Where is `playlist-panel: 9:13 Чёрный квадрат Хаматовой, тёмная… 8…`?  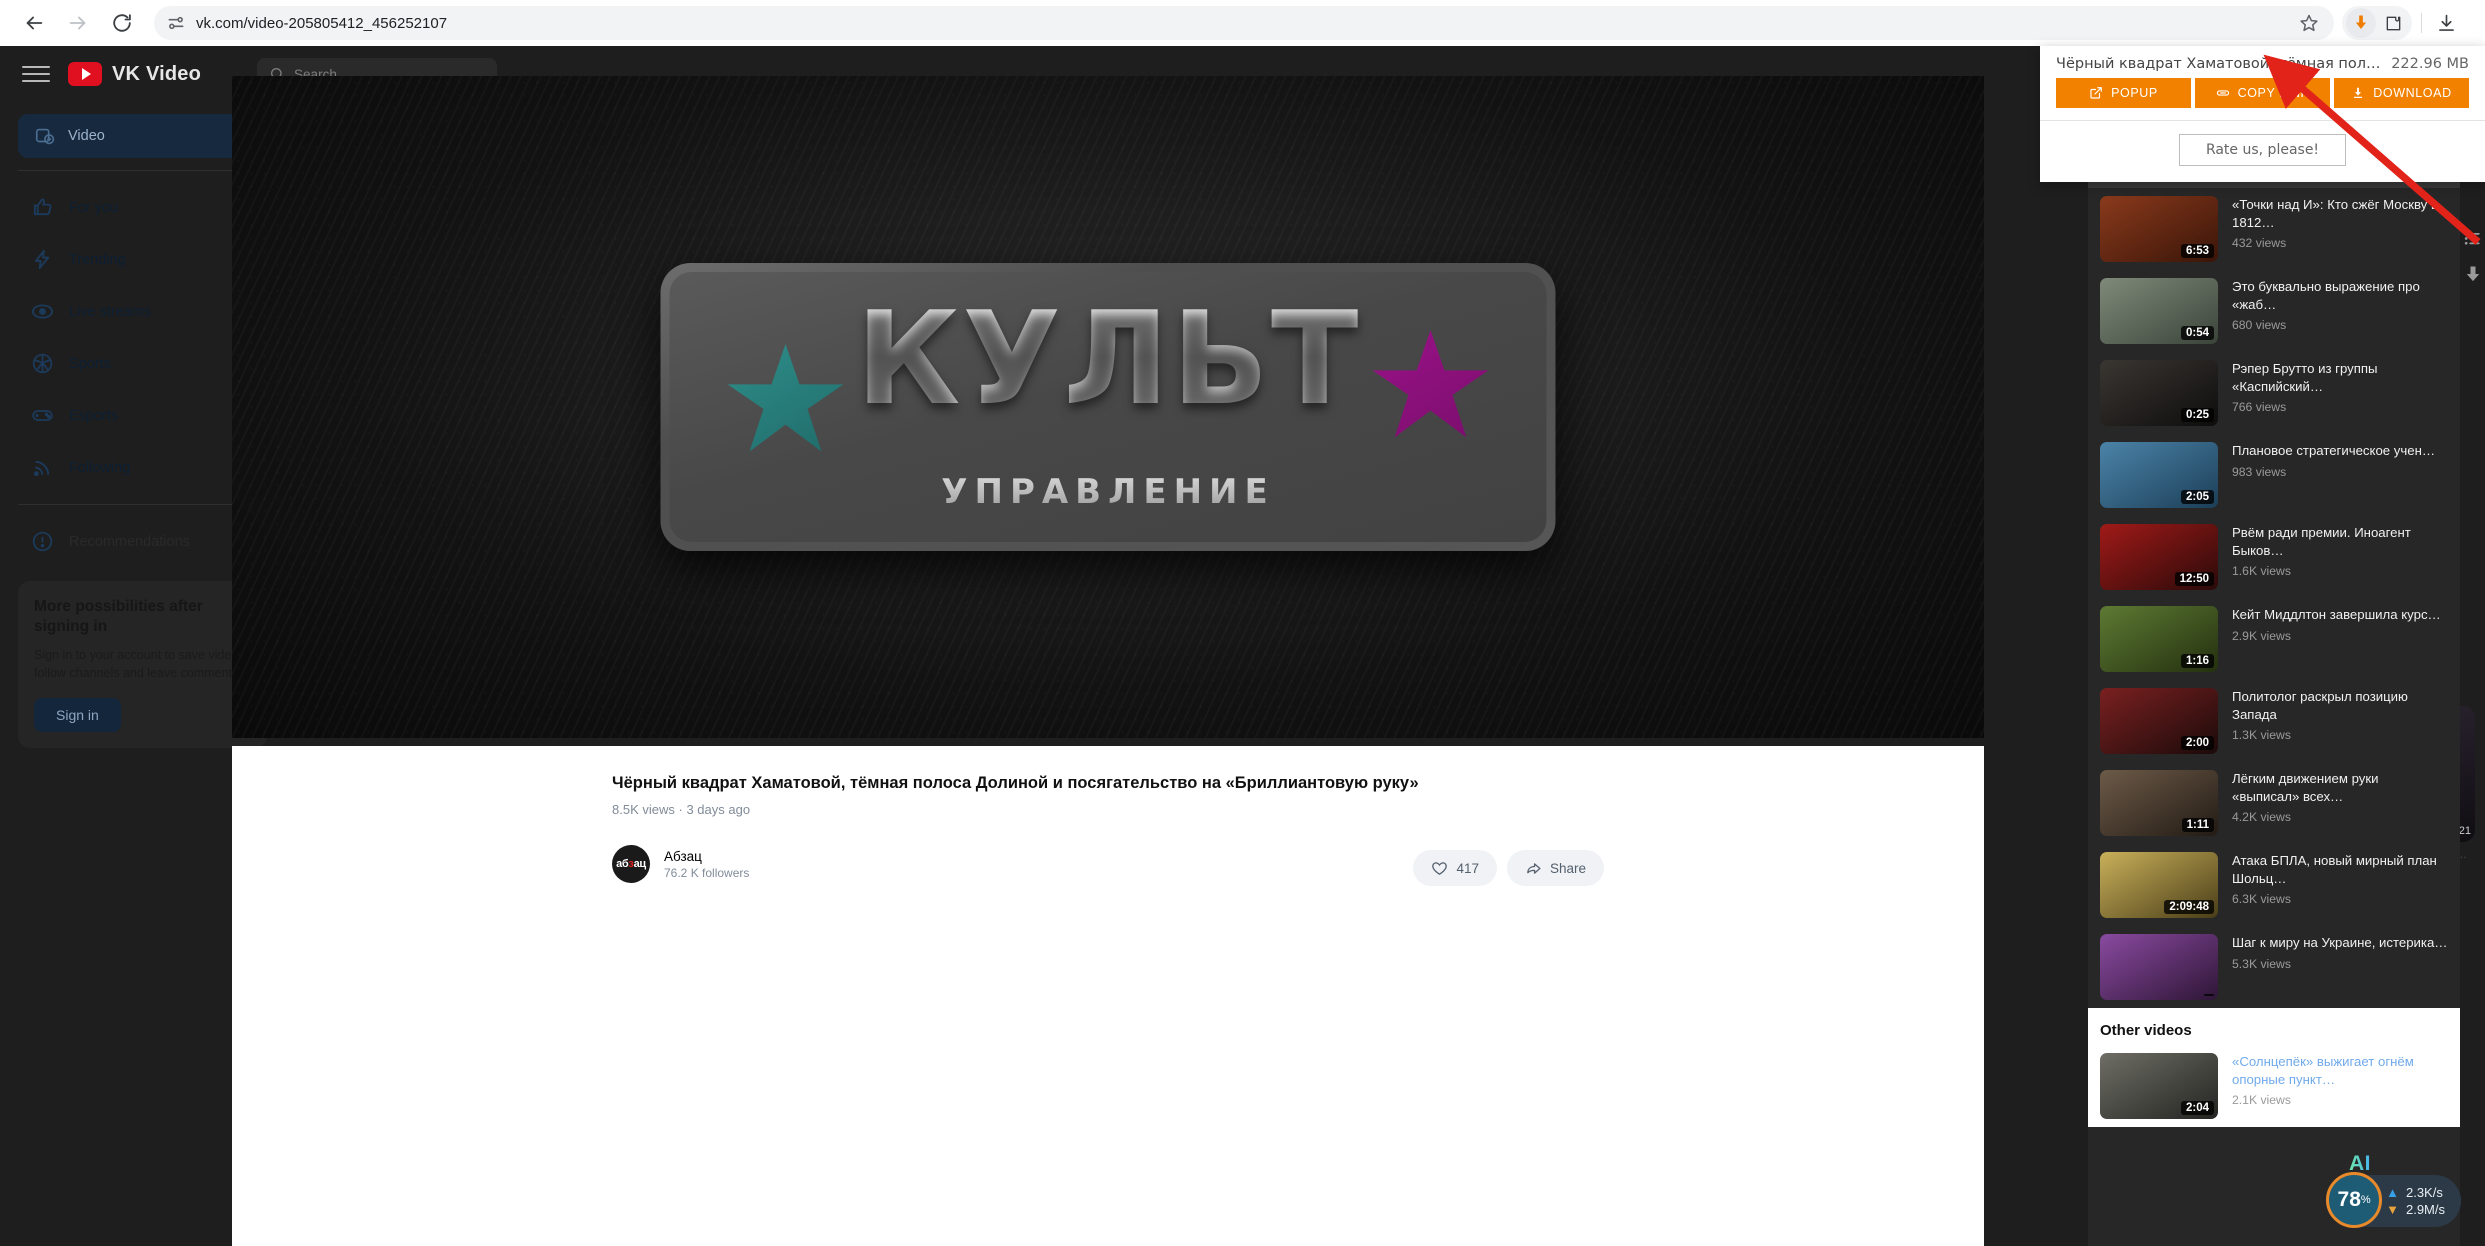
playlist-panel: 9:13 Чёрный квадрат Хаматовой, тёмная… 8… is located at coordinates (2274, 676).